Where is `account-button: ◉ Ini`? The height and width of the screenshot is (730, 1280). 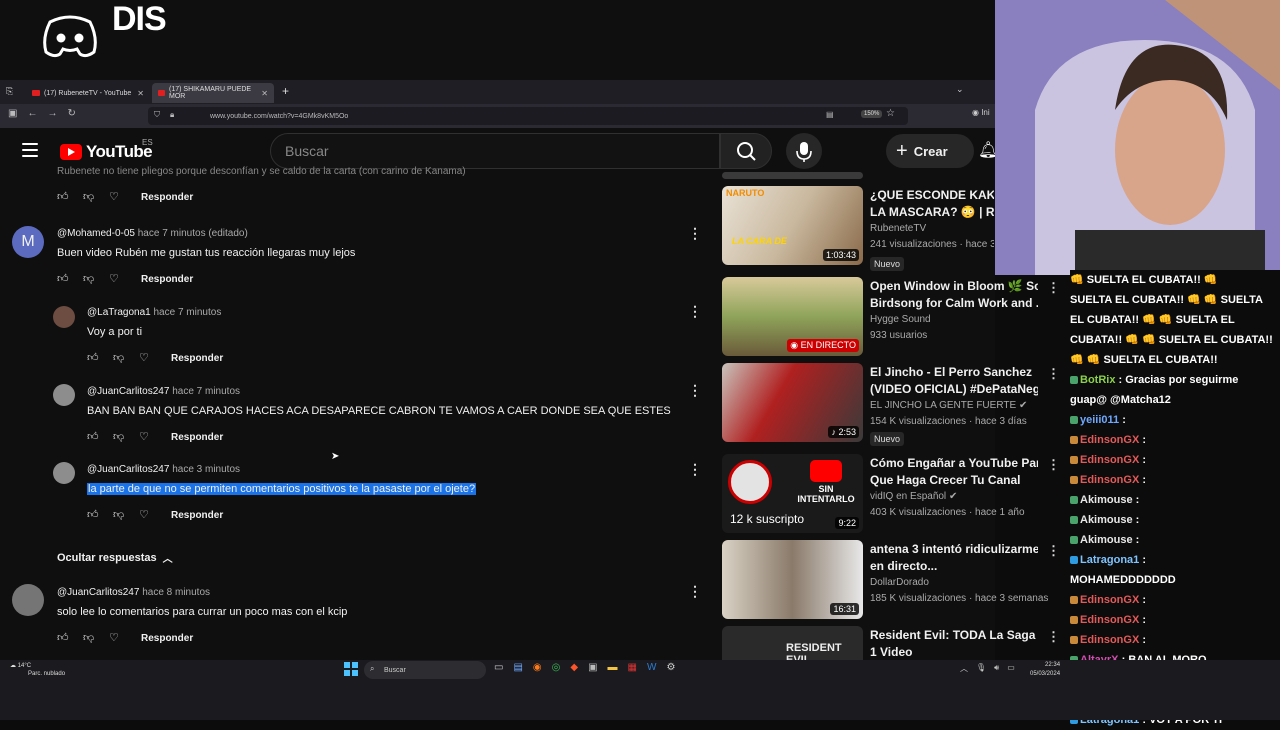 account-button: ◉ Ini is located at coordinates (981, 112).